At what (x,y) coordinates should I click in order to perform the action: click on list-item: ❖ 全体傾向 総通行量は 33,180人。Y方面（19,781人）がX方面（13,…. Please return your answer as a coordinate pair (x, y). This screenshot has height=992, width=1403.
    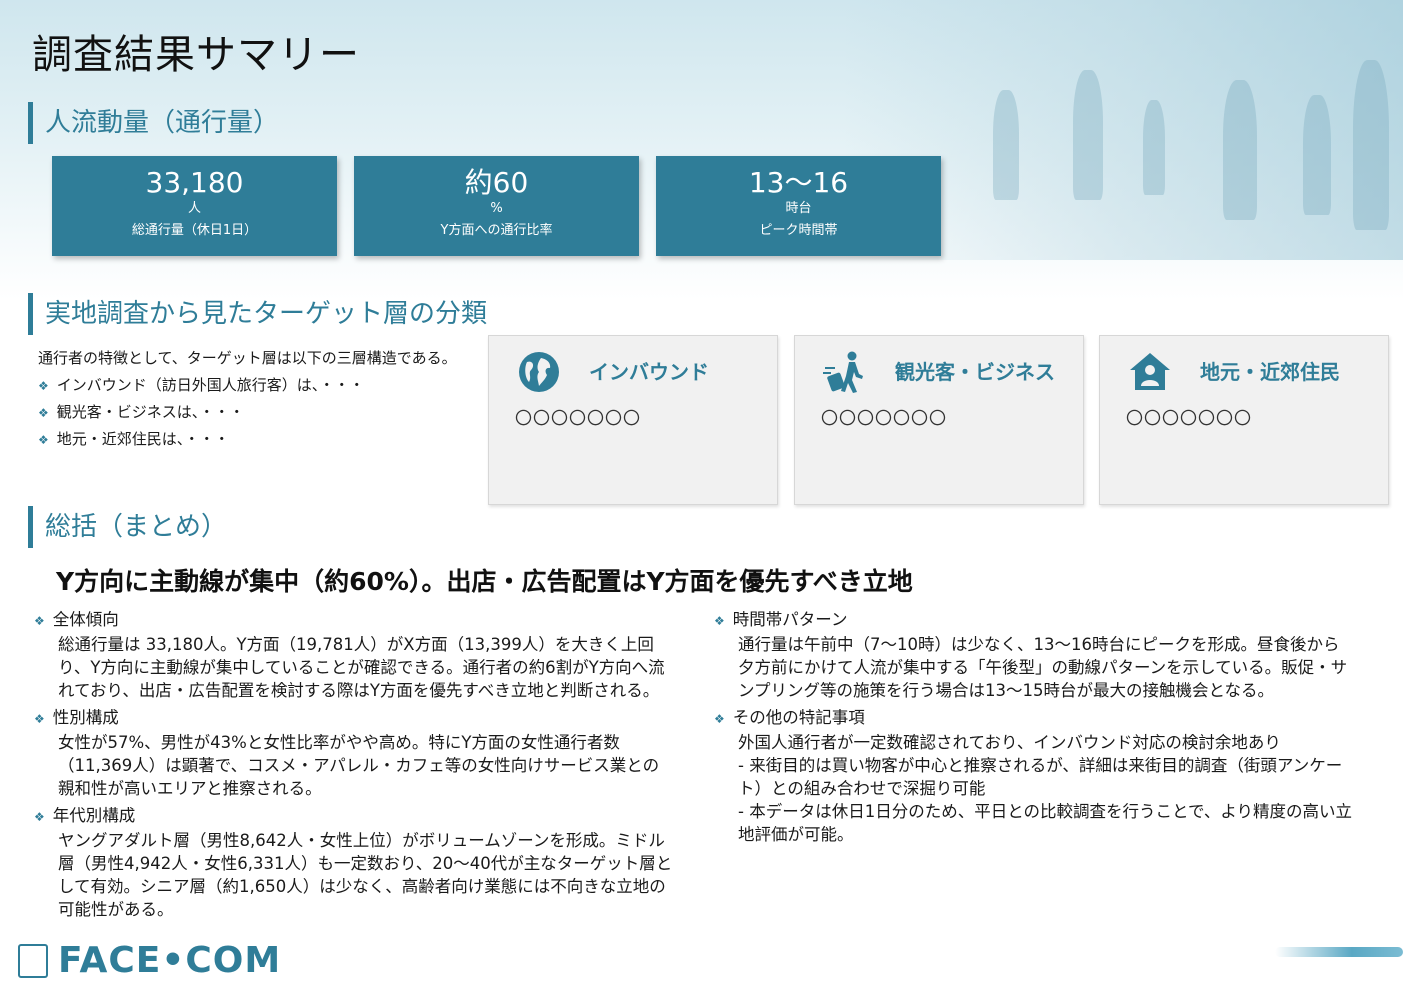
    Looking at the image, I should click on (354, 655).